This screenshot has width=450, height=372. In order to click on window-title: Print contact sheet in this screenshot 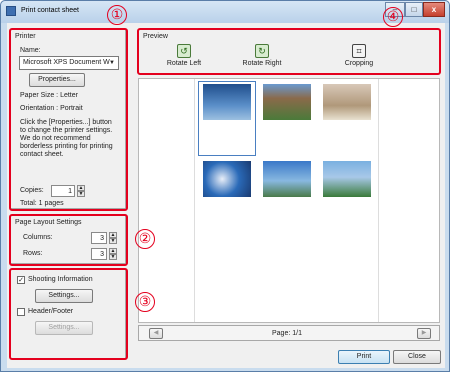, I will do `click(50, 10)`.